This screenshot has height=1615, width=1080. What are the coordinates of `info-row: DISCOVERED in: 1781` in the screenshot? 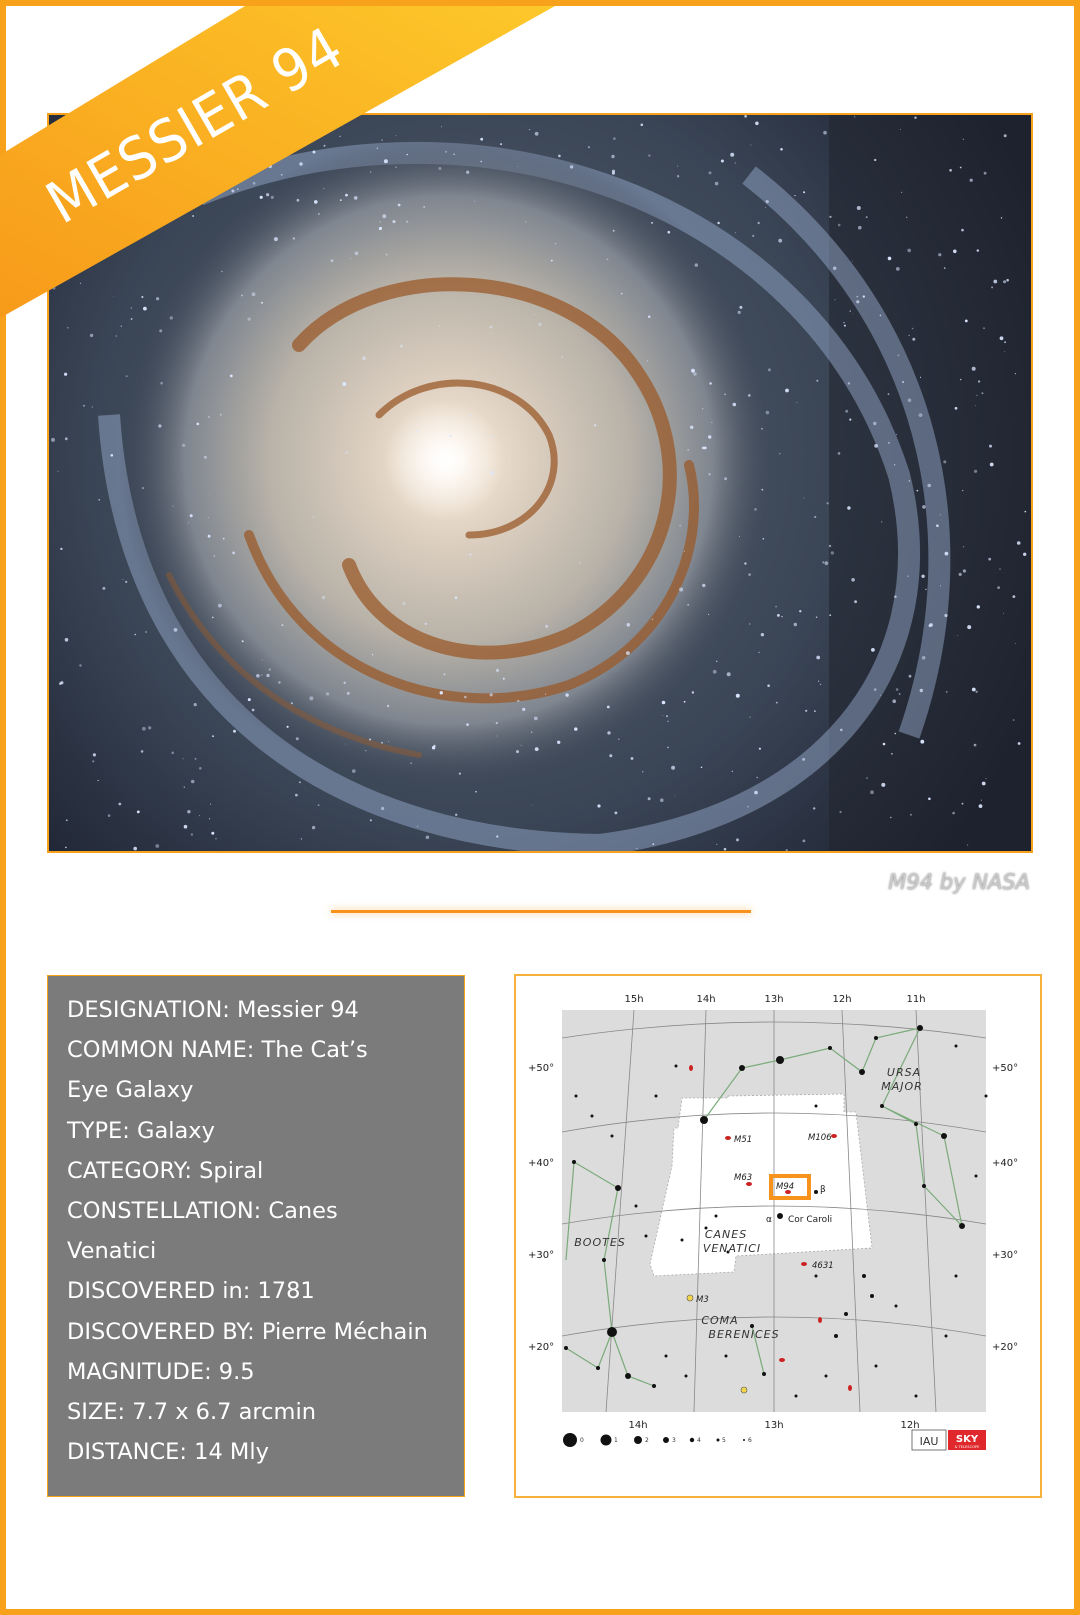 It's located at (191, 1291).